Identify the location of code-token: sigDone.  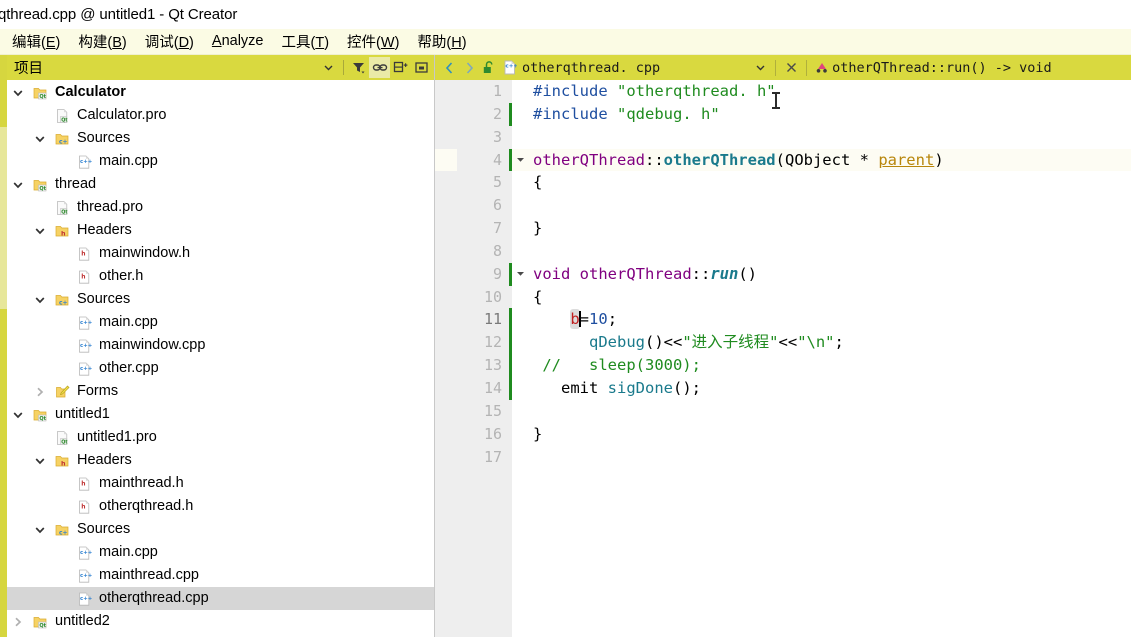
(640, 387).